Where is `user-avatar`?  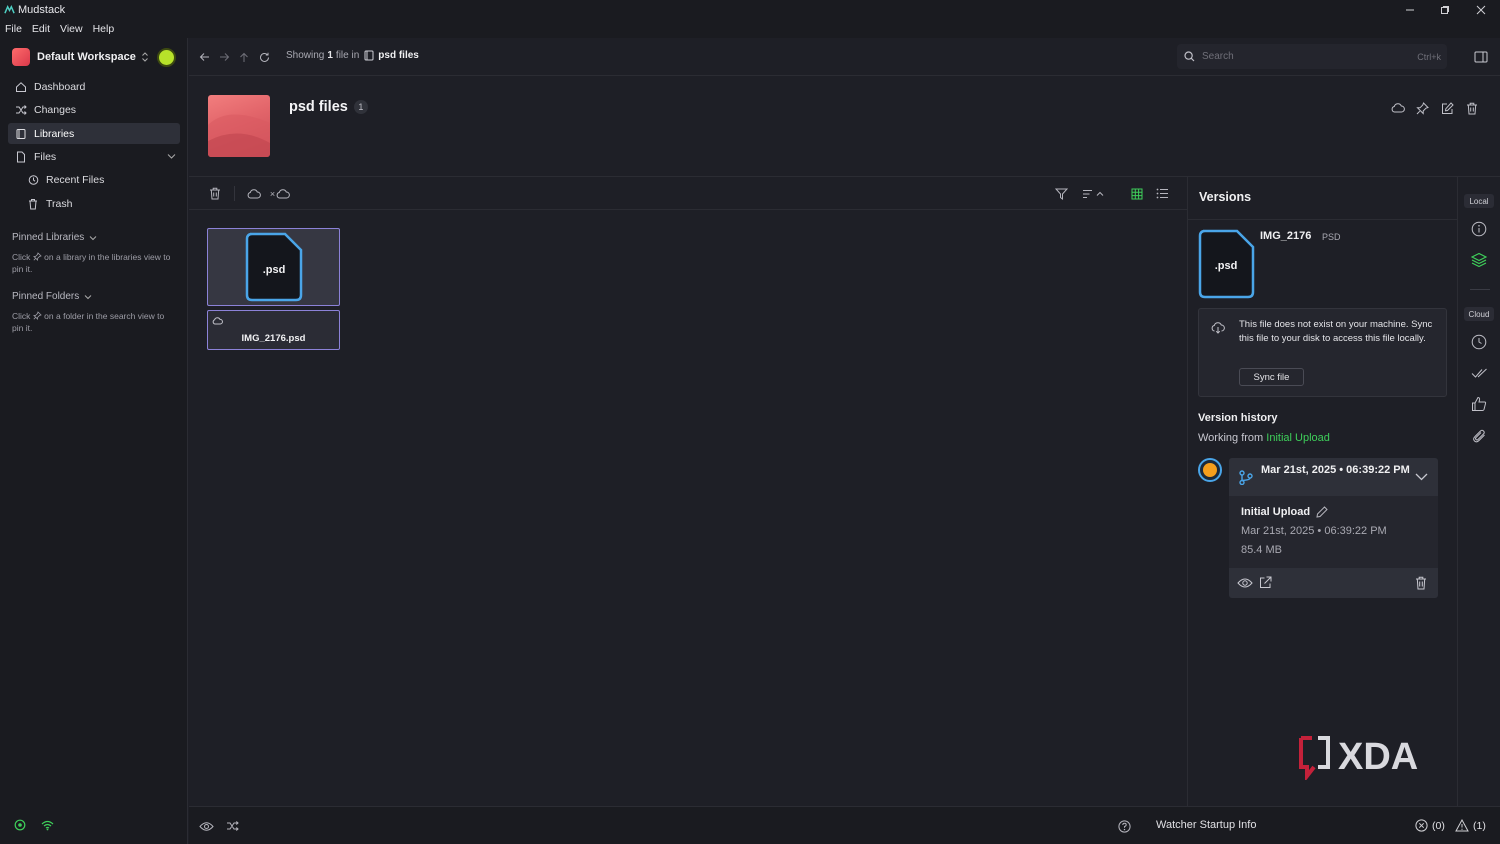
user-avatar is located at coordinates (166, 57).